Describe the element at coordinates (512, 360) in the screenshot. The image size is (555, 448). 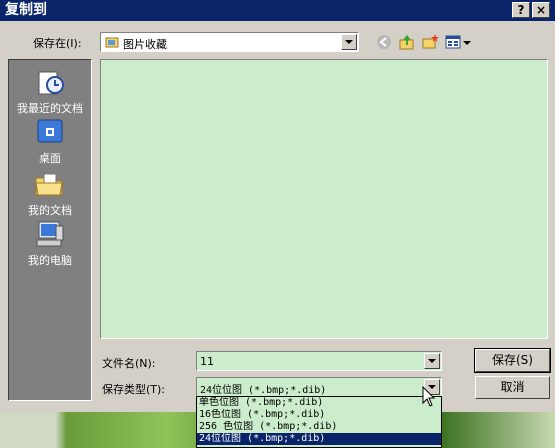
I see `save-button: 保存(S)` at that location.